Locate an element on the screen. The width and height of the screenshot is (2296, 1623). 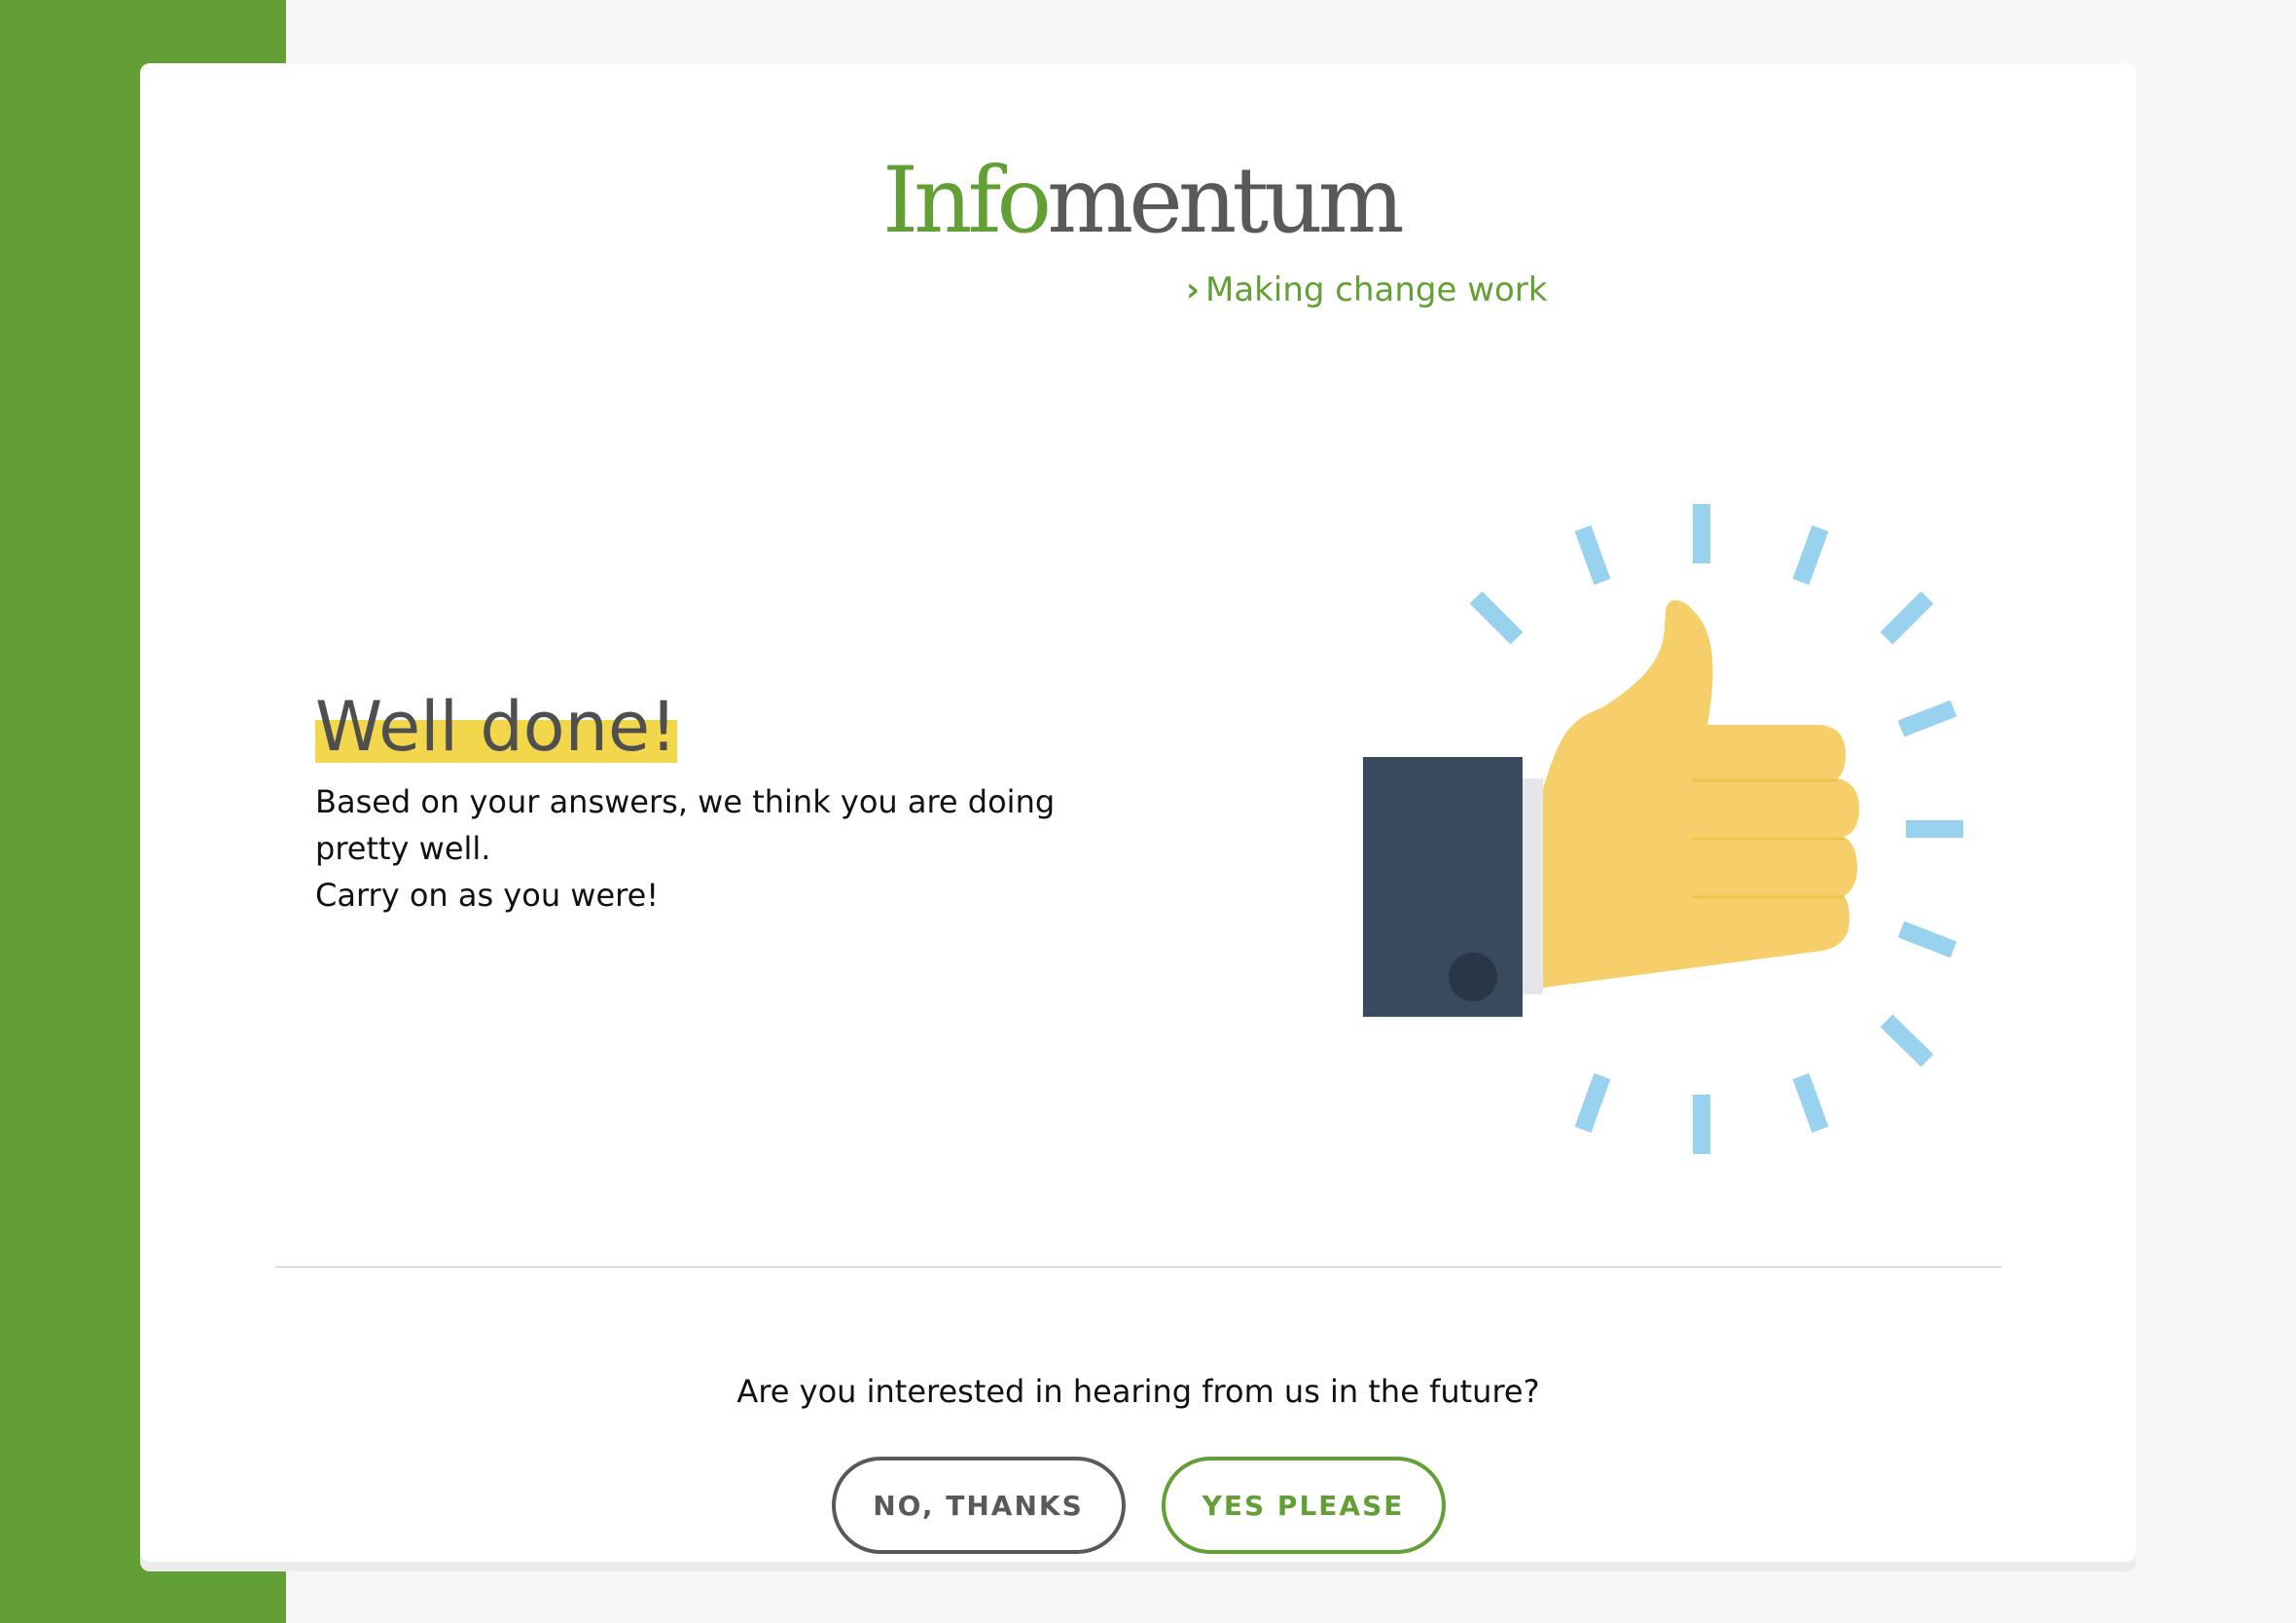
chevron-right-icon: › is located at coordinates (1193, 289).